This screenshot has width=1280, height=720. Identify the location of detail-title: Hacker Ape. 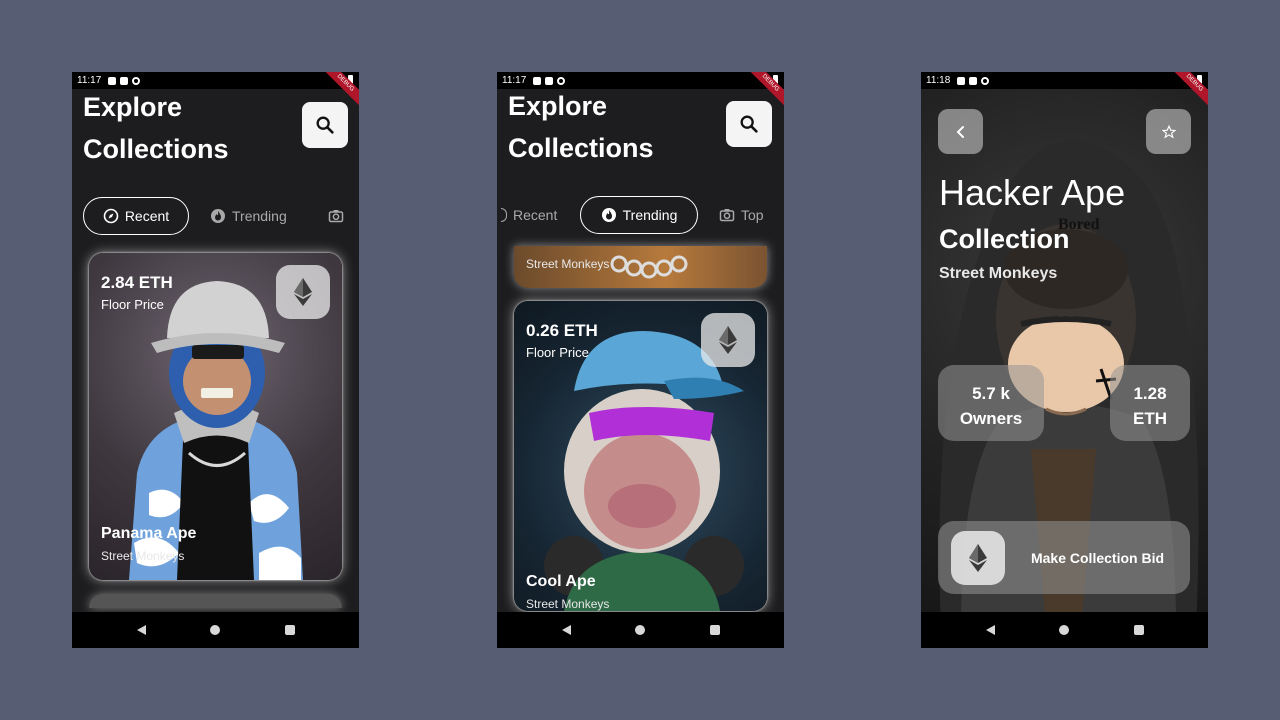
(1032, 192).